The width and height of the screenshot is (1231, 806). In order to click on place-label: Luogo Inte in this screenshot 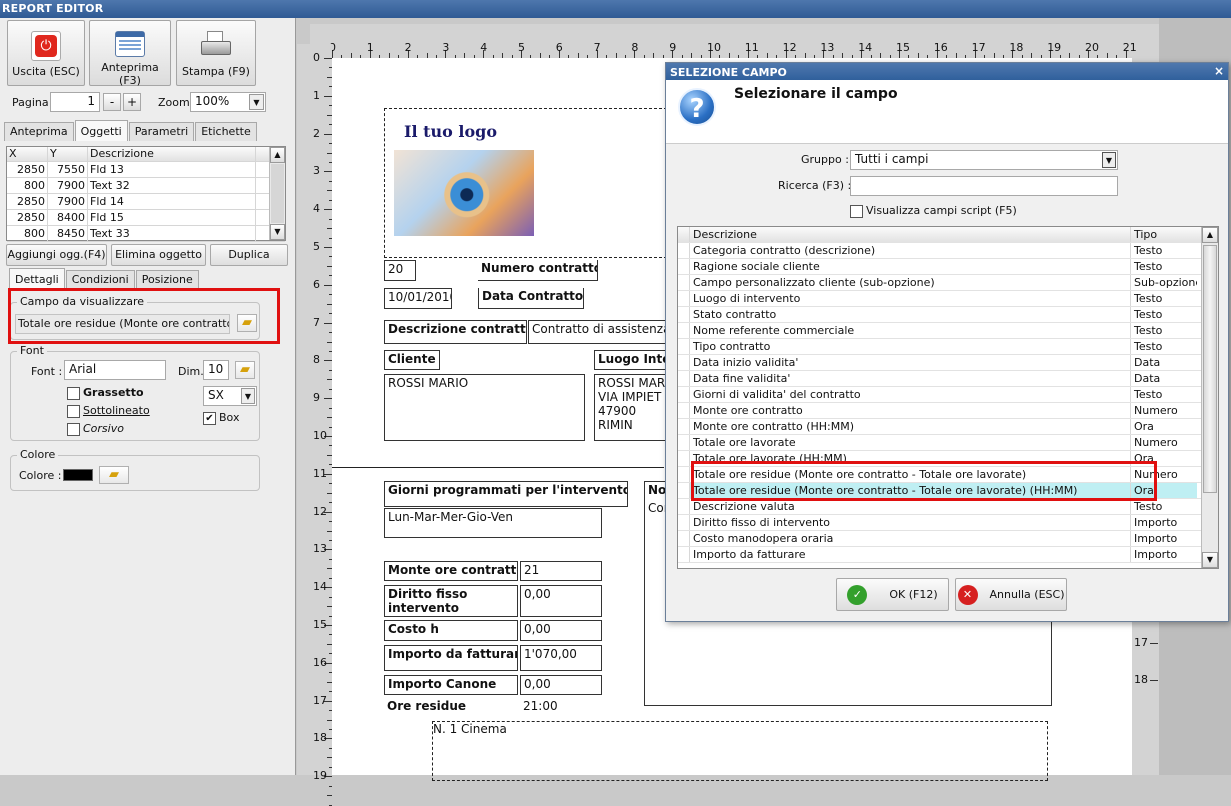, I will do `click(634, 360)`.